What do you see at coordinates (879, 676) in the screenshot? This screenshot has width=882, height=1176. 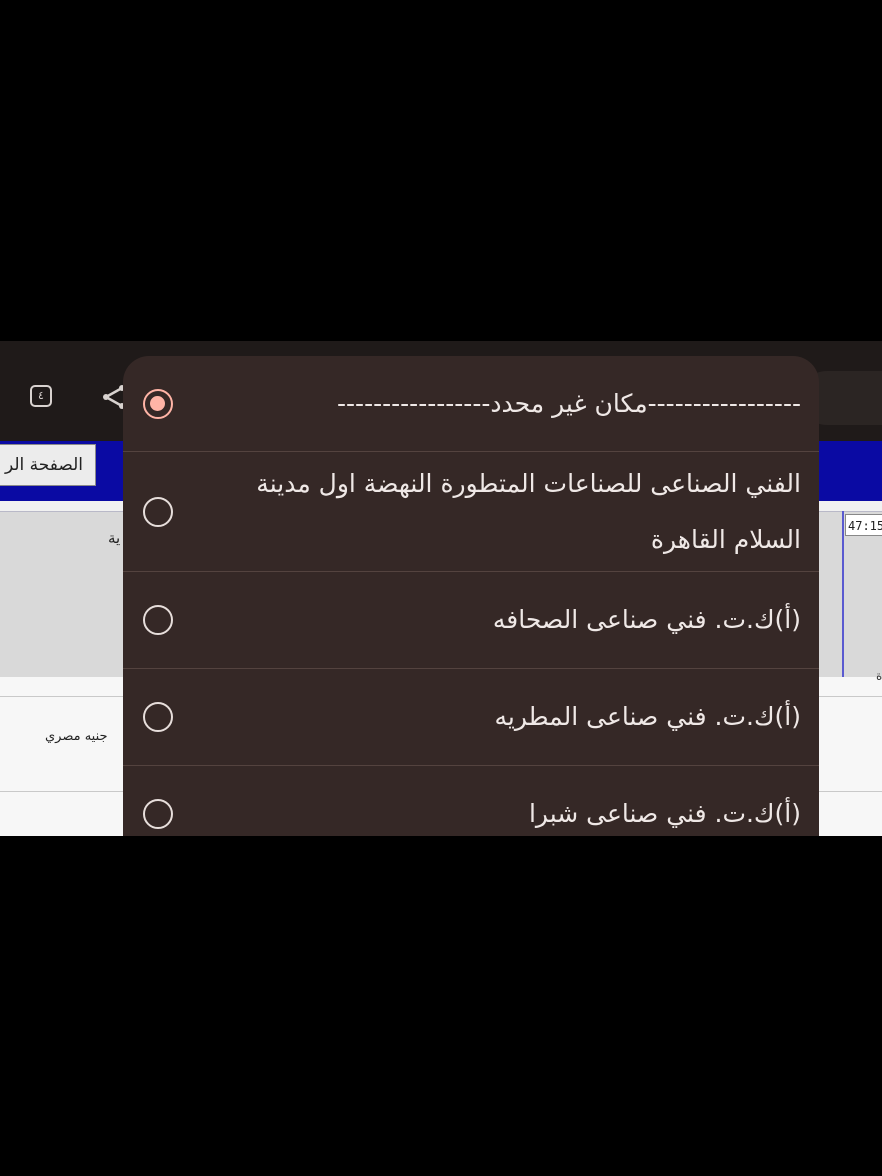 I see `side-text: ة` at bounding box center [879, 676].